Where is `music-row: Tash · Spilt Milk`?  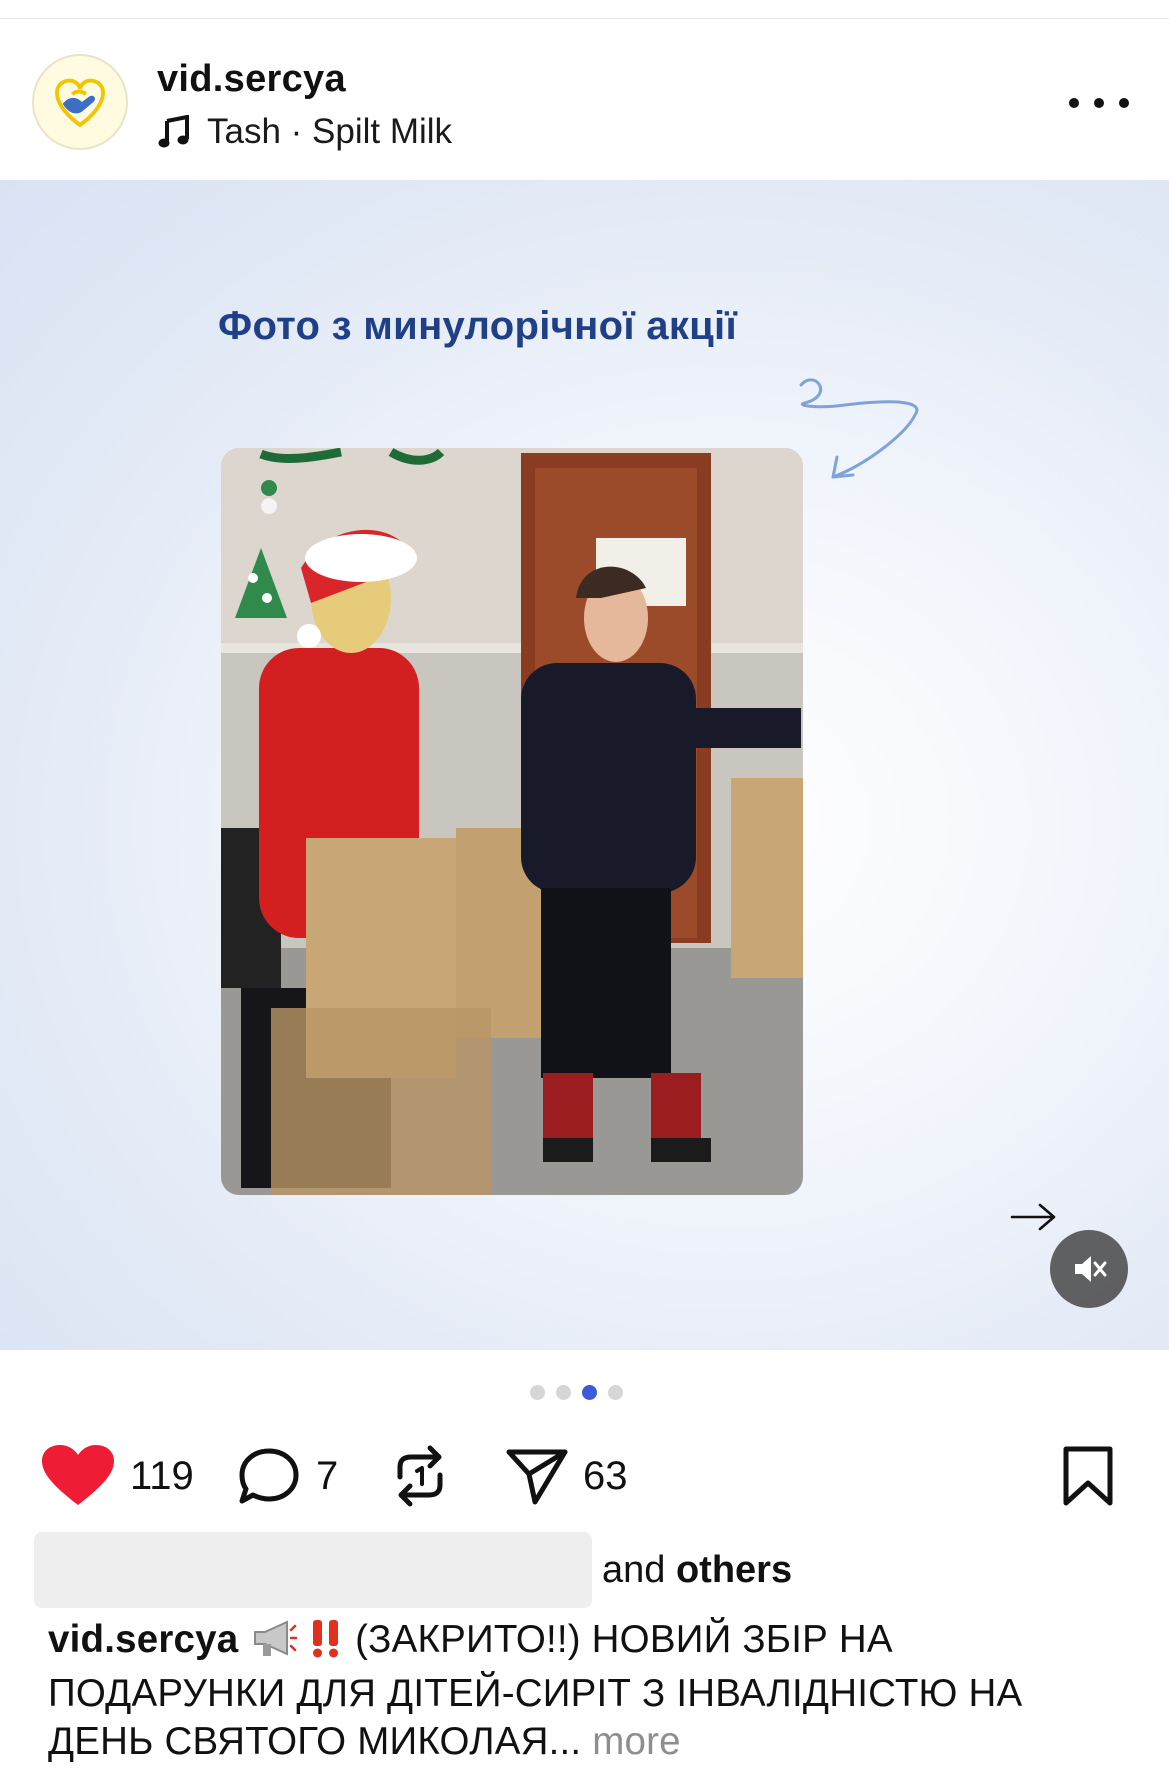 music-row: Tash · Spilt Milk is located at coordinates (304, 132).